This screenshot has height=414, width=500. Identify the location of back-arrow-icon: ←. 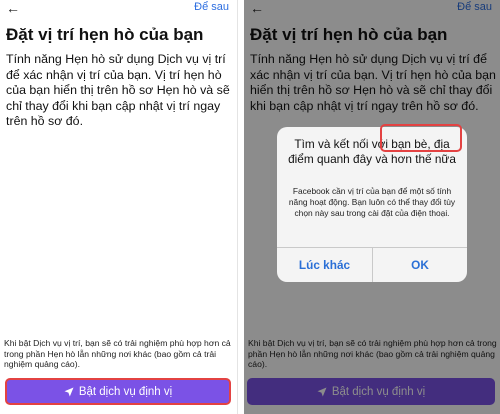
(13, 8).